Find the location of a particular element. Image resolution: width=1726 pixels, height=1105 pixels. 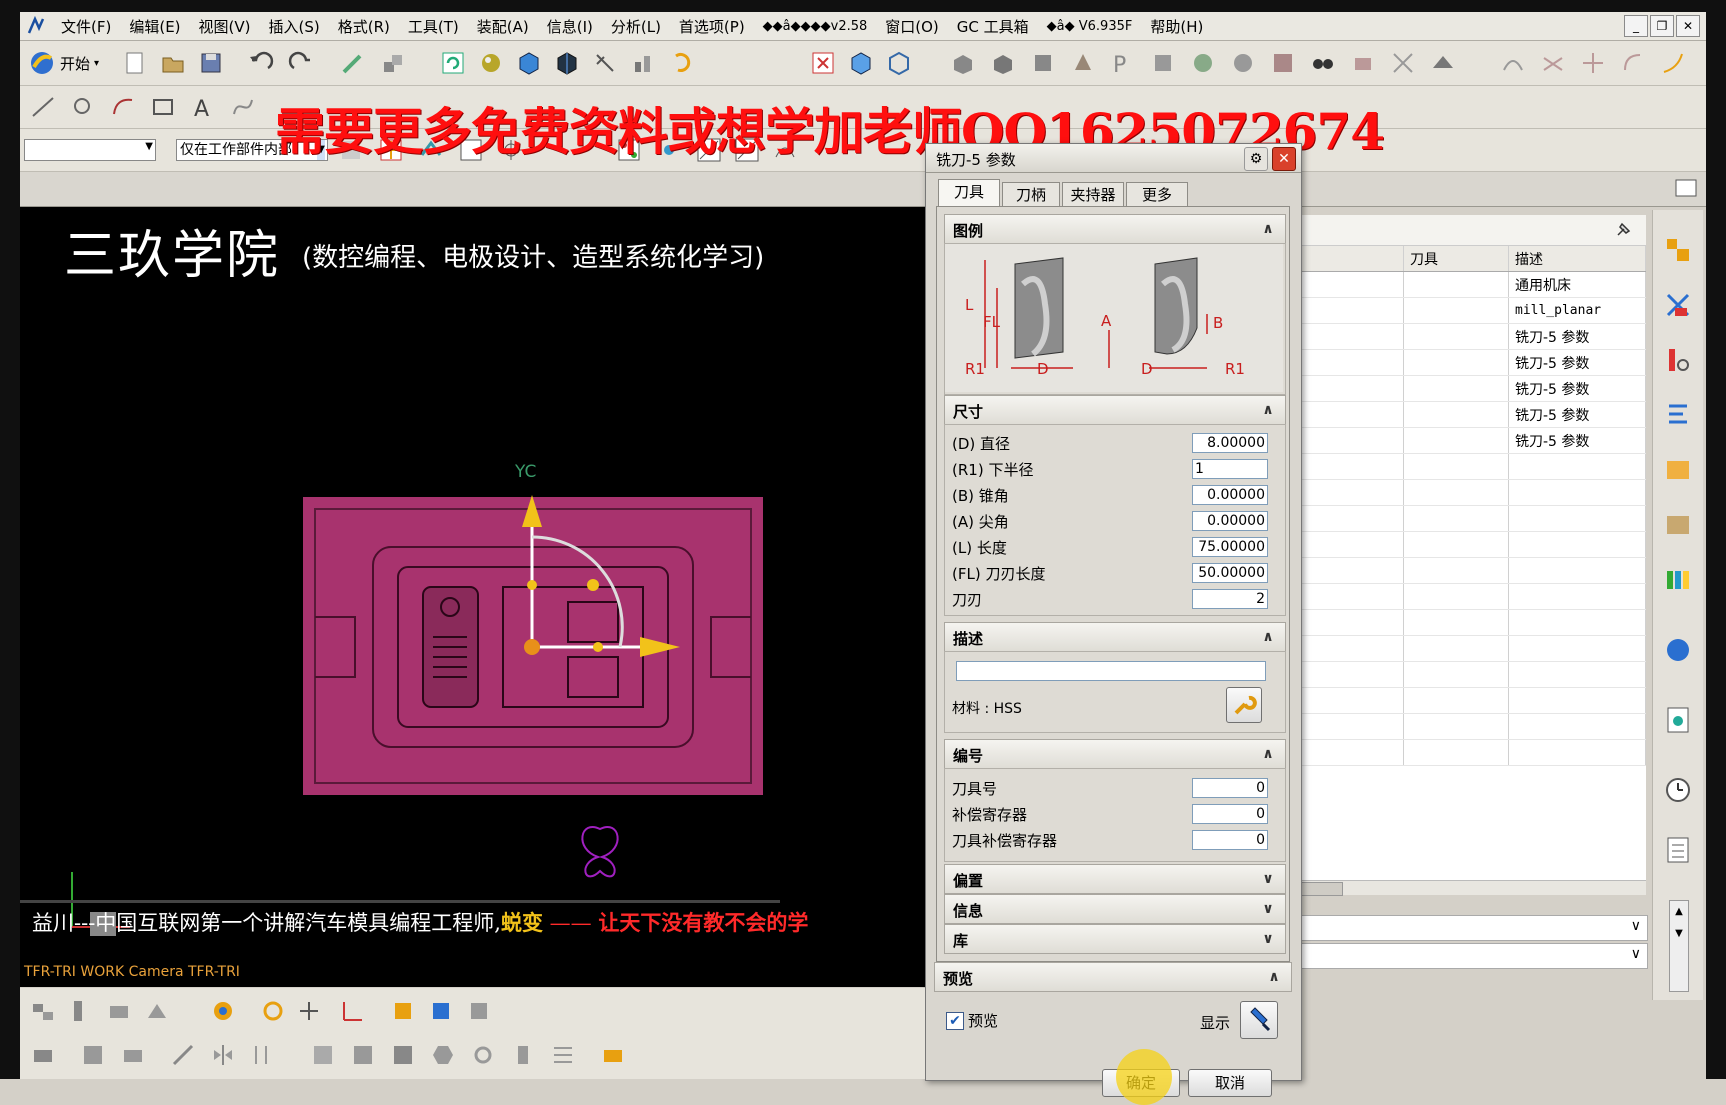

move-icon is located at coordinates (183, 1055).